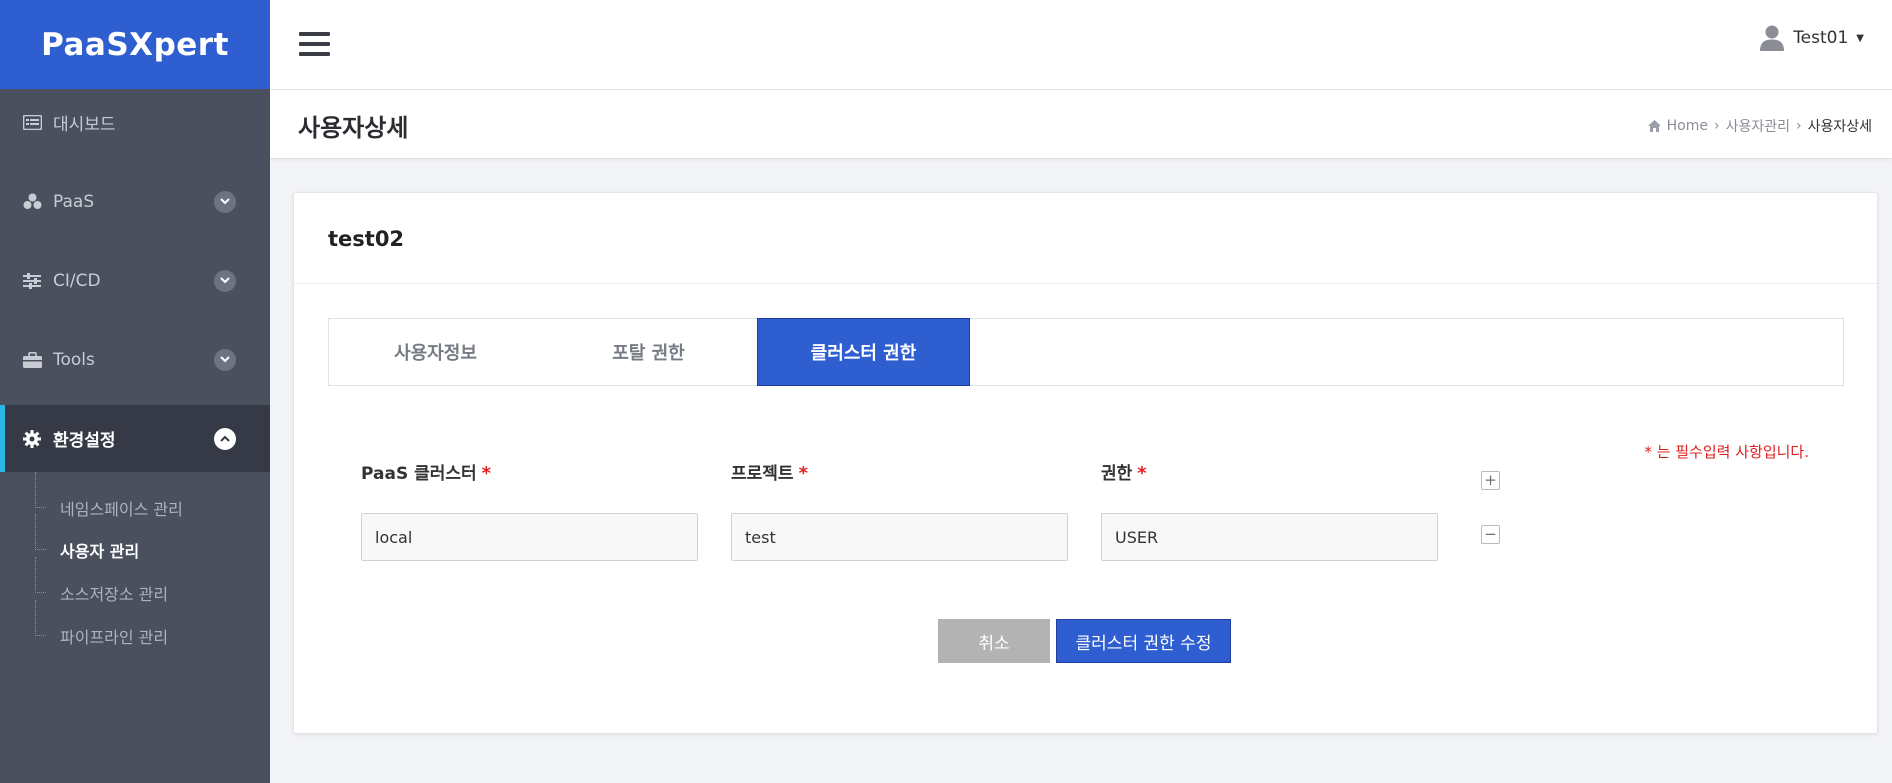 The width and height of the screenshot is (1892, 783). What do you see at coordinates (1081, 45) in the screenshot?
I see `top-bar: Test01 ▼` at bounding box center [1081, 45].